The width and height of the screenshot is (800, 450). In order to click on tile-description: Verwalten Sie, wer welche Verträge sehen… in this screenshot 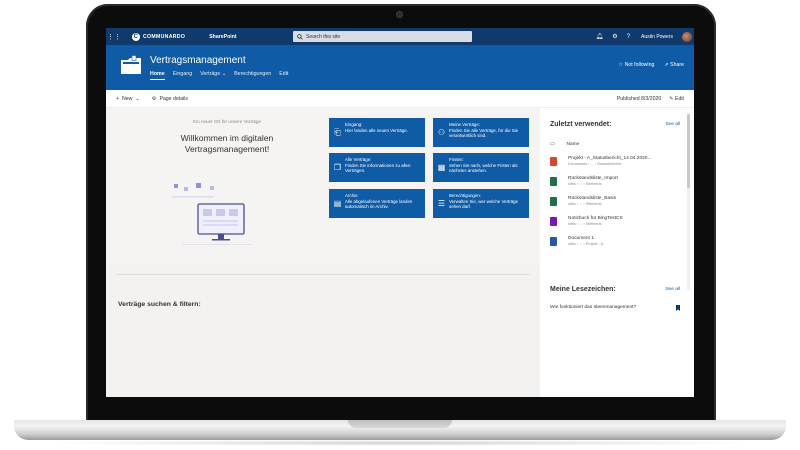, I will do `click(484, 204)`.